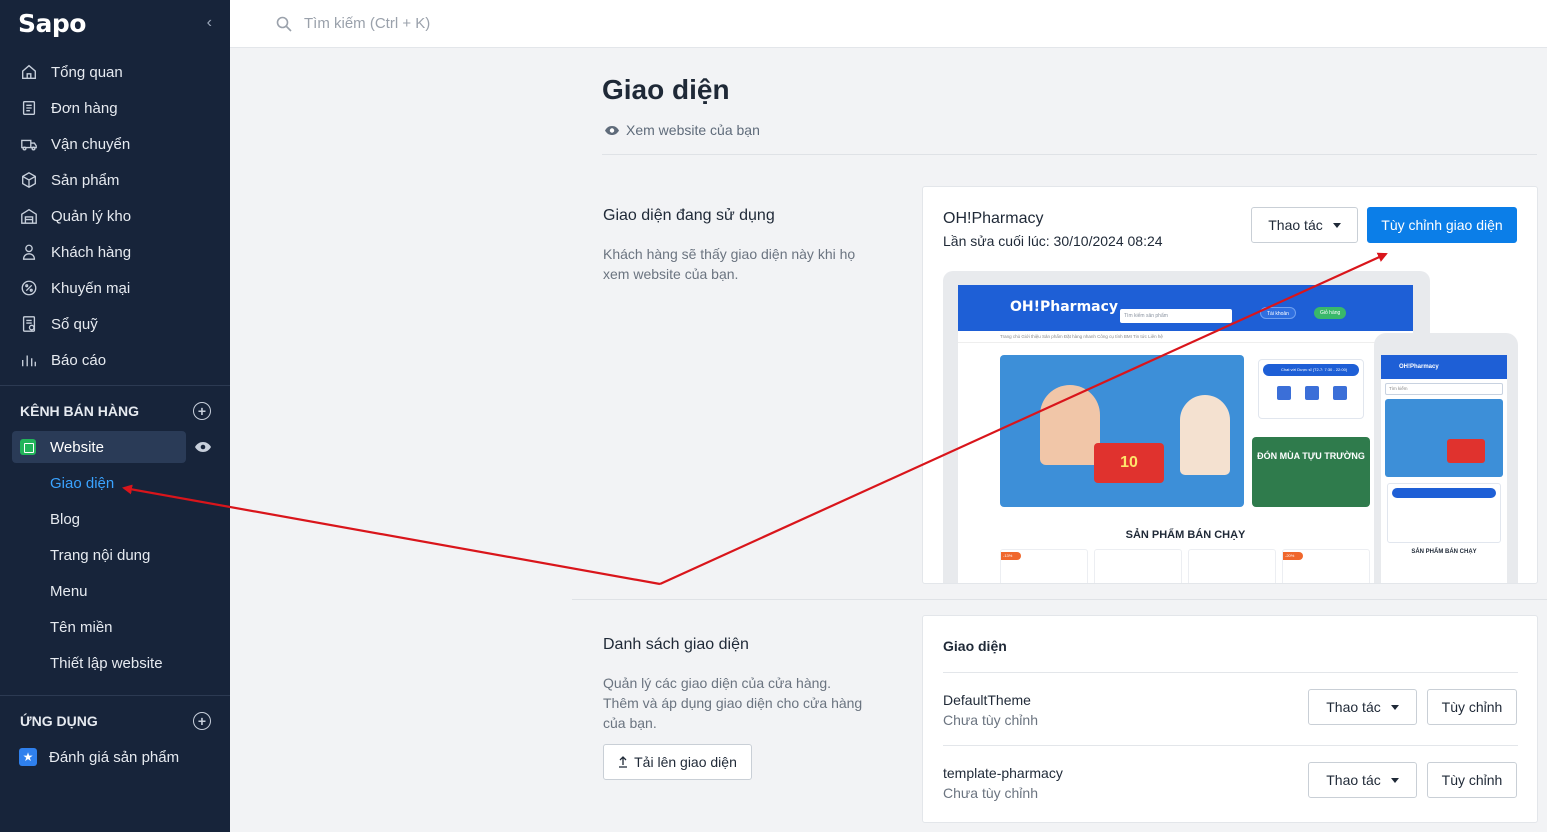 The width and height of the screenshot is (1547, 832). I want to click on chart-icon, so click(29, 360).